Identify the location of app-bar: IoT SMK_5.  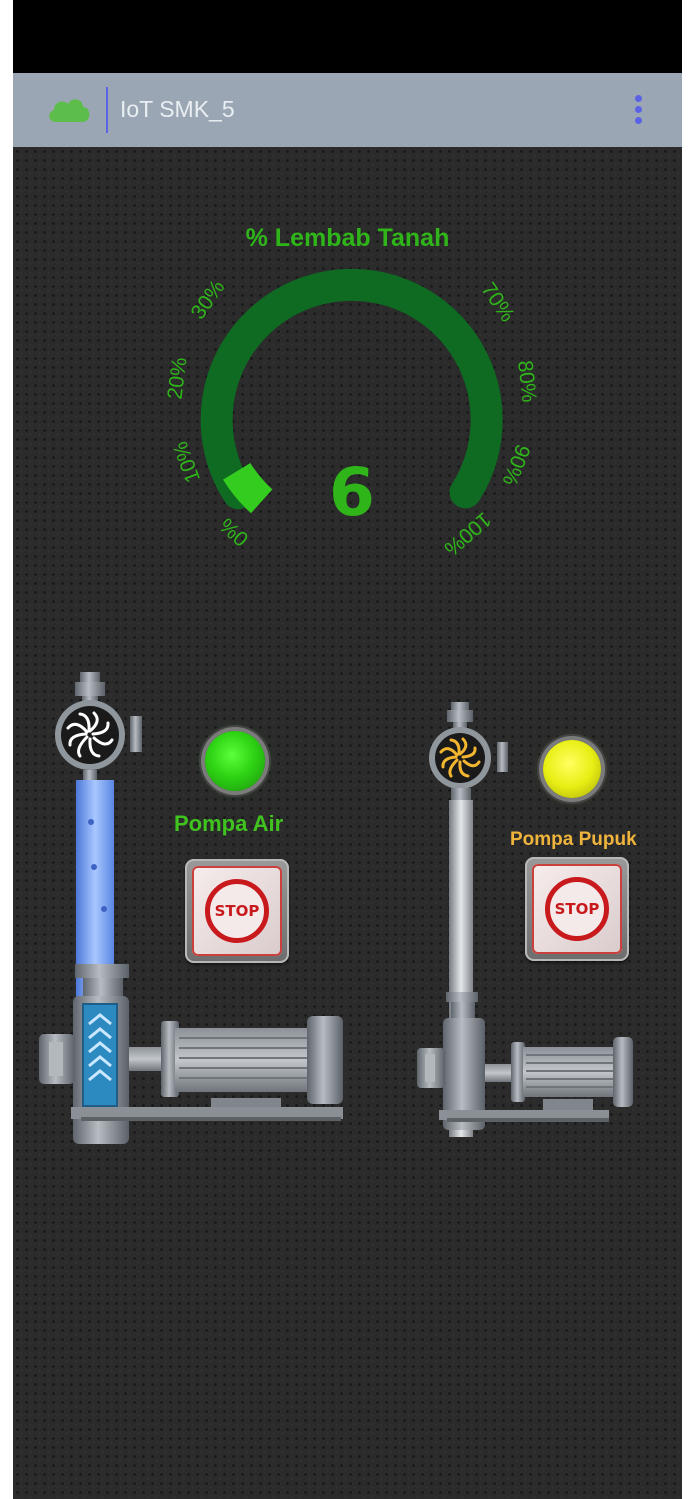
(347, 110).